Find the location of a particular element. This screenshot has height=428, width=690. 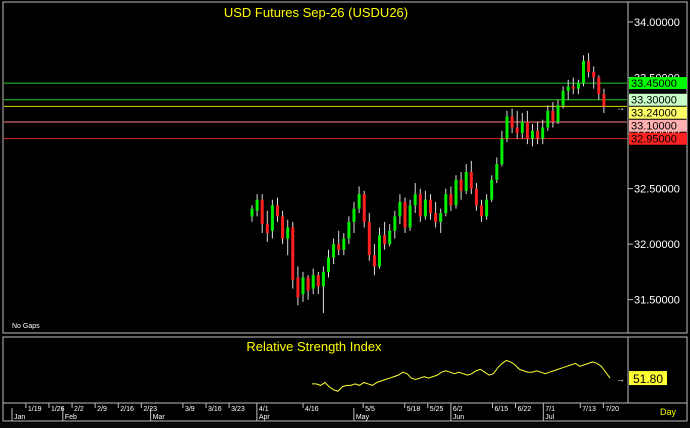

price-level-label: 33.30000 is located at coordinates (654, 101).